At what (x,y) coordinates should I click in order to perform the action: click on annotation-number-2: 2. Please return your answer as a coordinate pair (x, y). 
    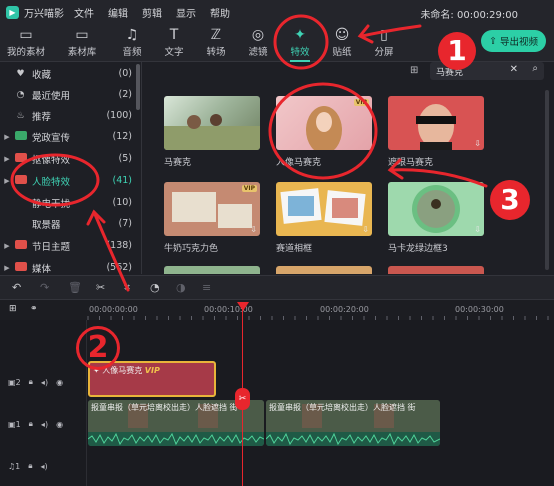
    Looking at the image, I should click on (98, 348).